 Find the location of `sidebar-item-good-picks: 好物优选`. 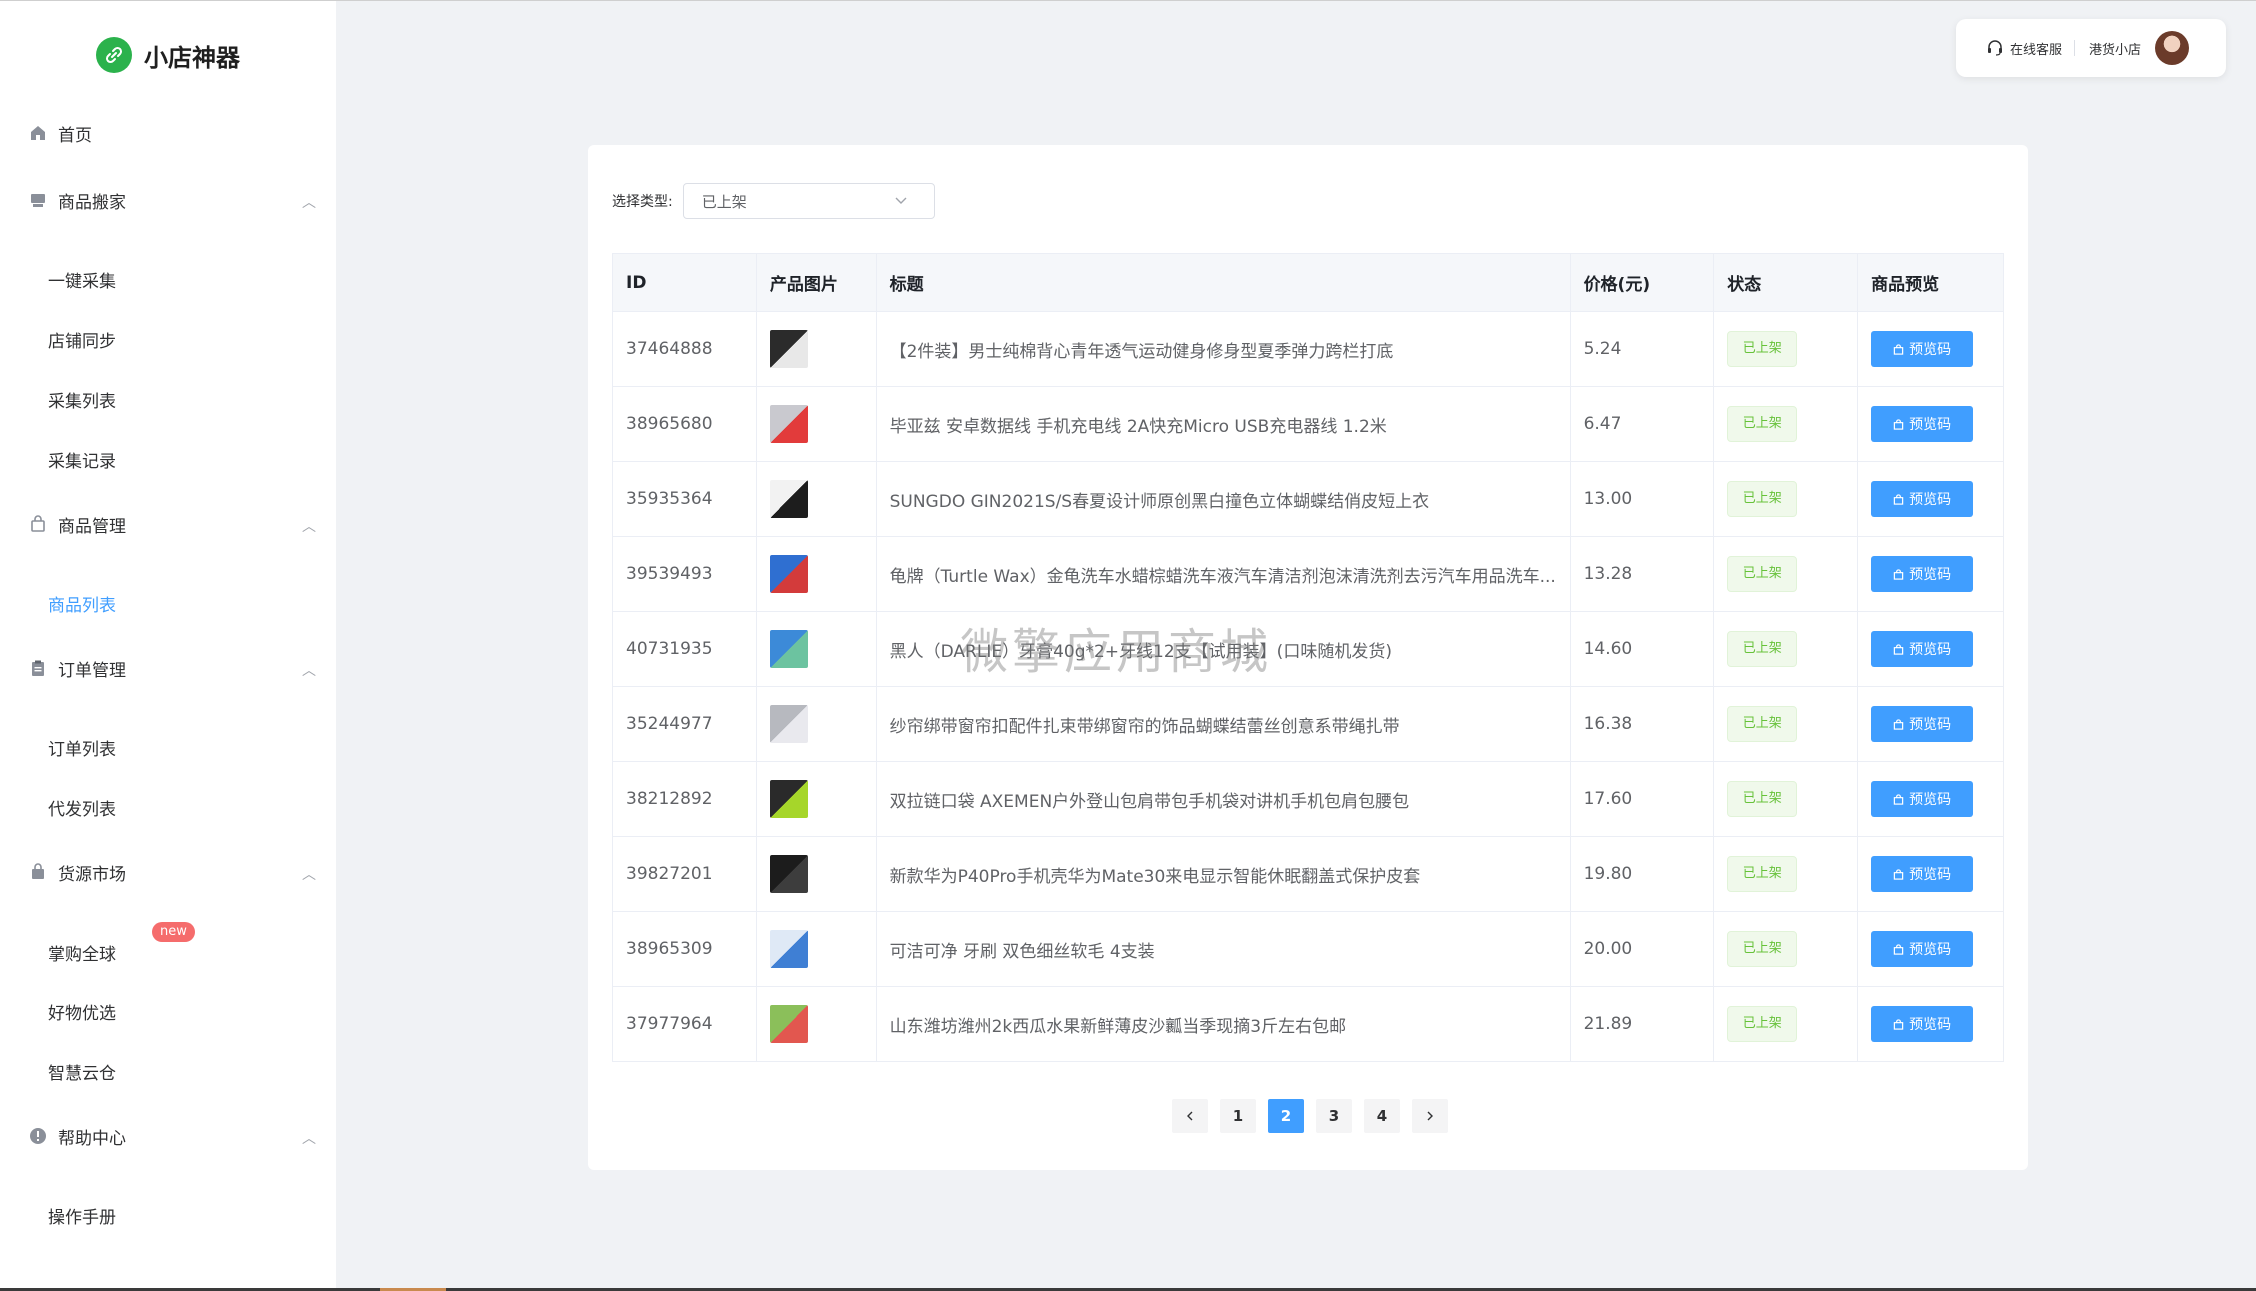

sidebar-item-good-picks: 好物优选 is located at coordinates (82, 1011).